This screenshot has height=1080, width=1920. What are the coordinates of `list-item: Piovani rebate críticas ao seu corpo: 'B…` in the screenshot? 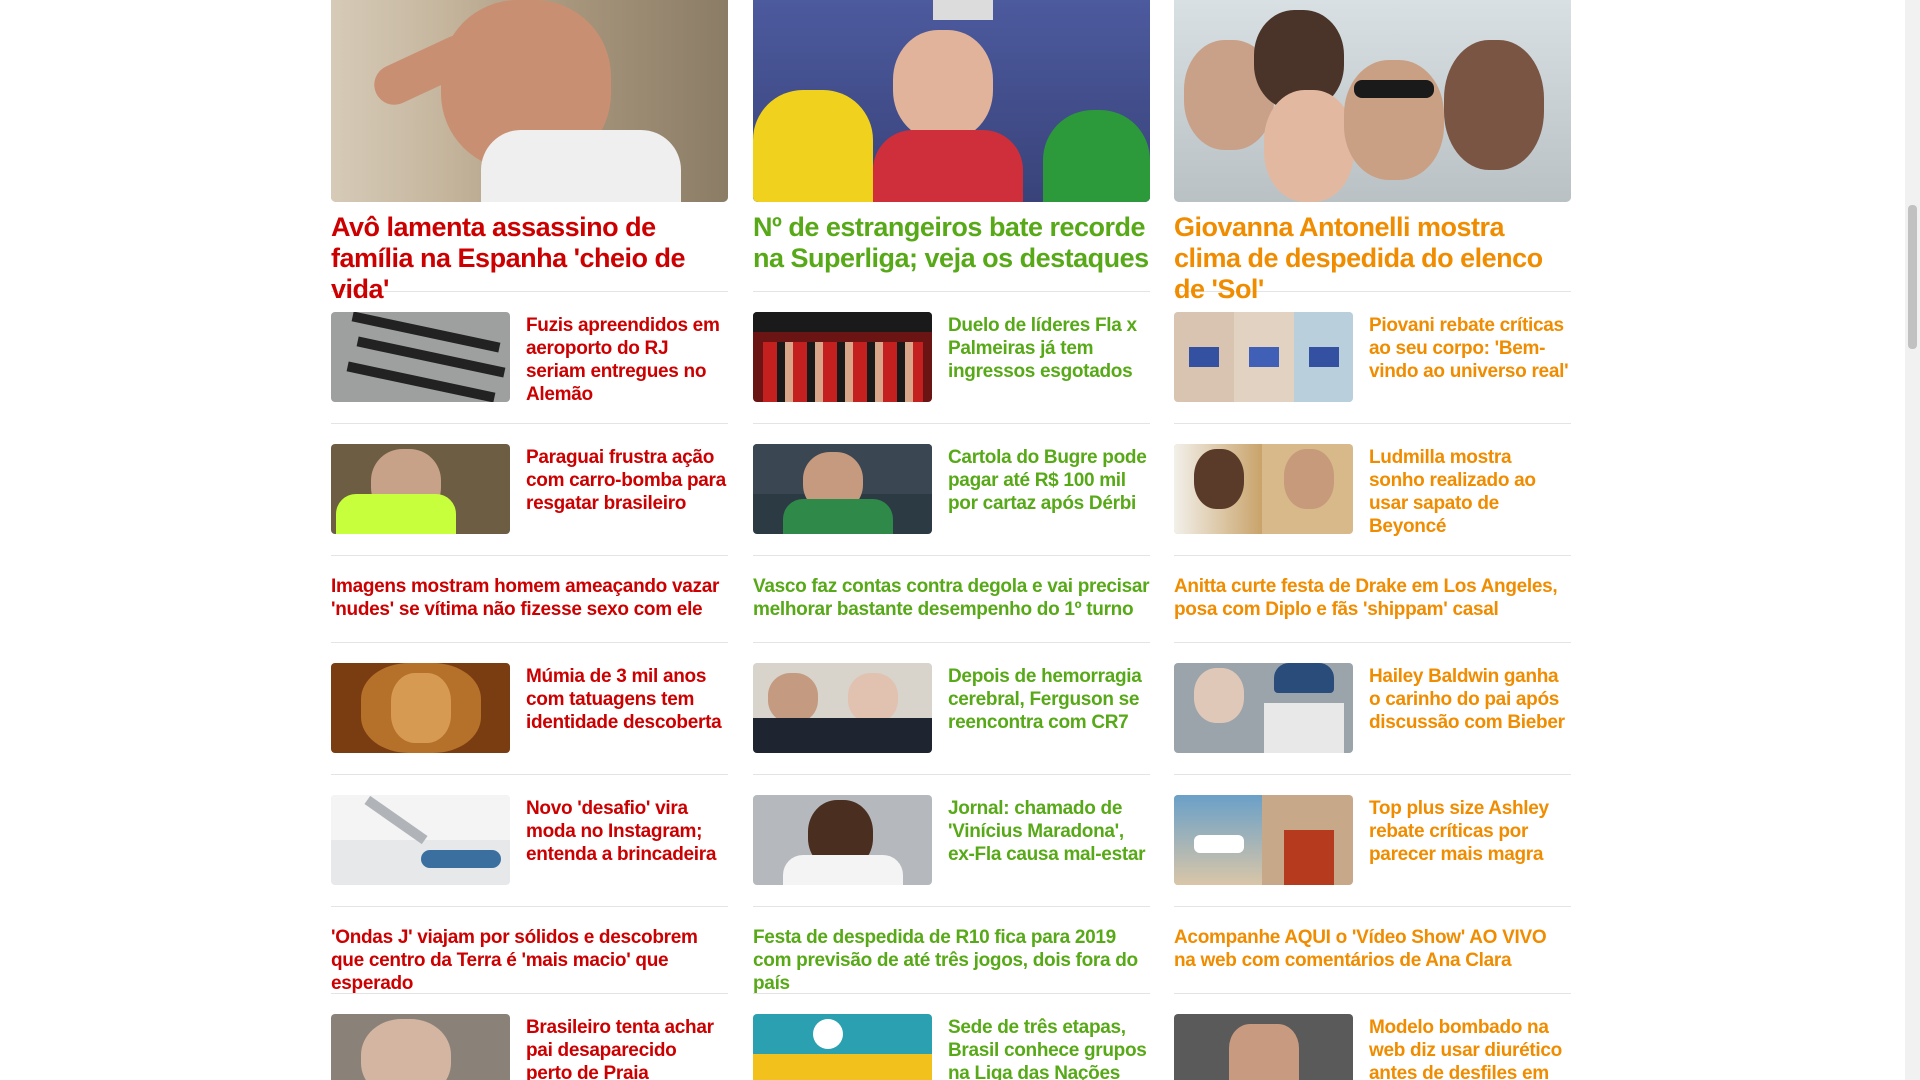 It's located at (1372, 358).